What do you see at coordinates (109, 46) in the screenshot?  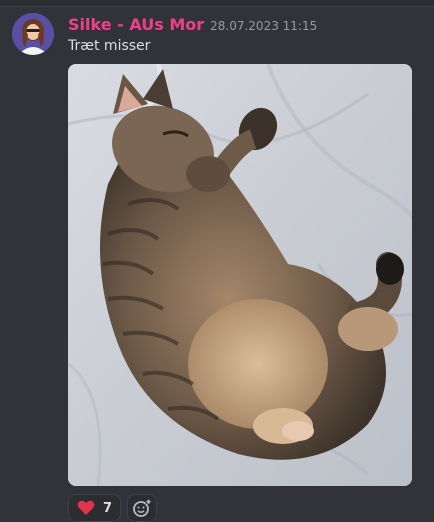 I see `message-text: Træt misser` at bounding box center [109, 46].